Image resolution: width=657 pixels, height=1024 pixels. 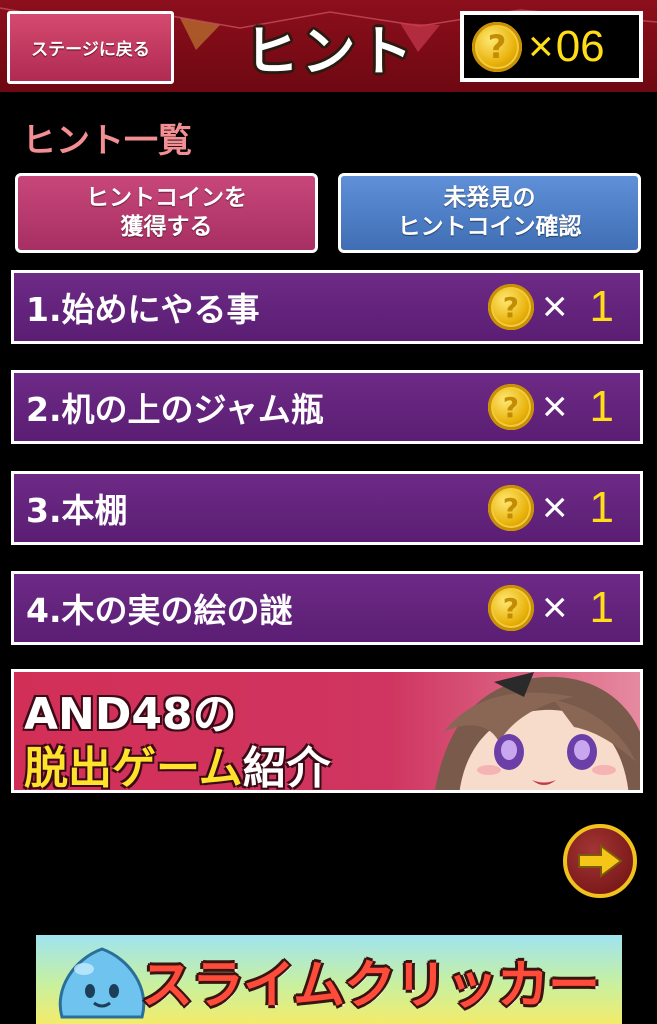 What do you see at coordinates (327, 307) in the screenshot?
I see `hint-item-1: 1.始めにやる事 ? × 1` at bounding box center [327, 307].